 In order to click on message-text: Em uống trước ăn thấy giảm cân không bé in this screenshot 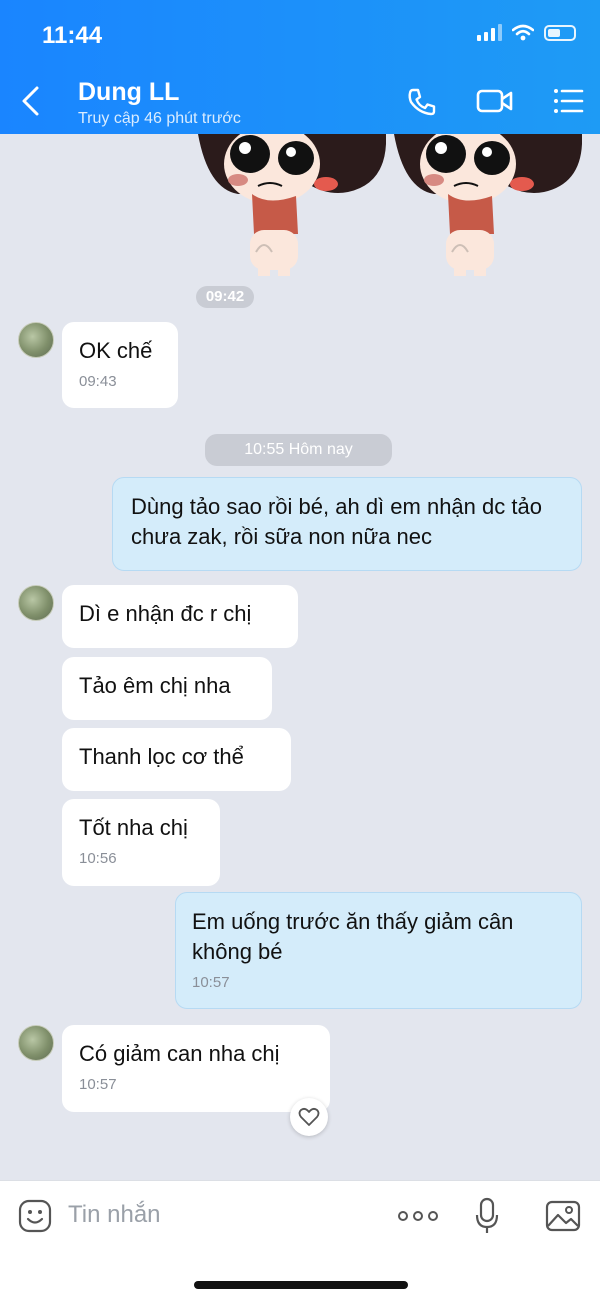, I will do `click(353, 936)`.